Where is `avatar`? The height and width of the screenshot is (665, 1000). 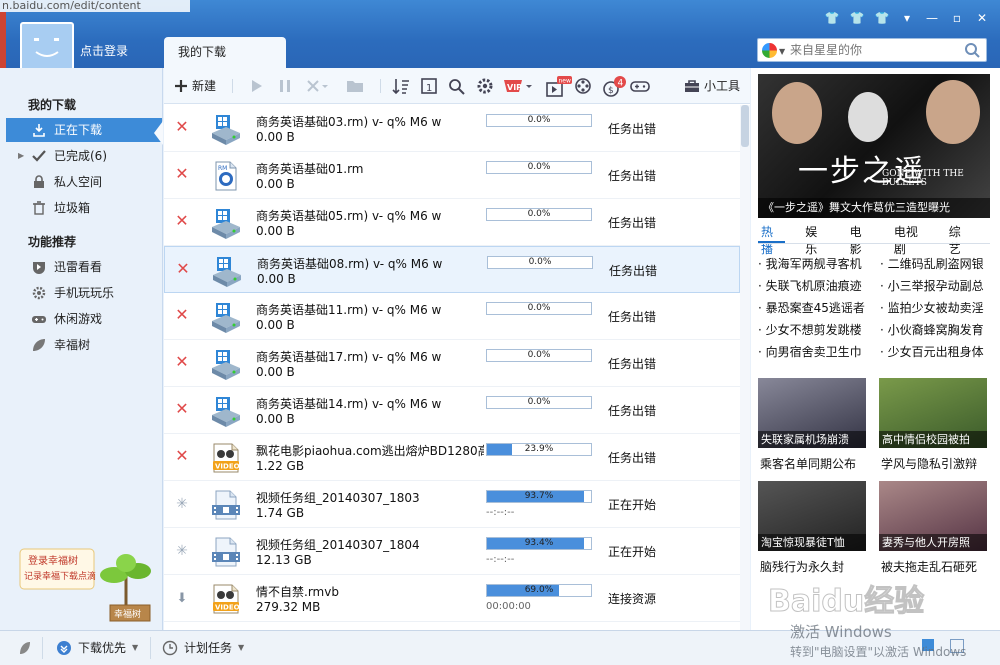 avatar is located at coordinates (47, 47).